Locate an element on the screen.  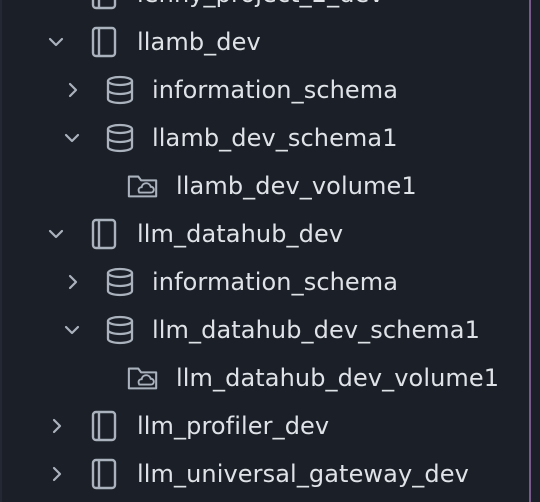
tree-item-label: llamb_dev_schema1 is located at coordinates (275, 138).